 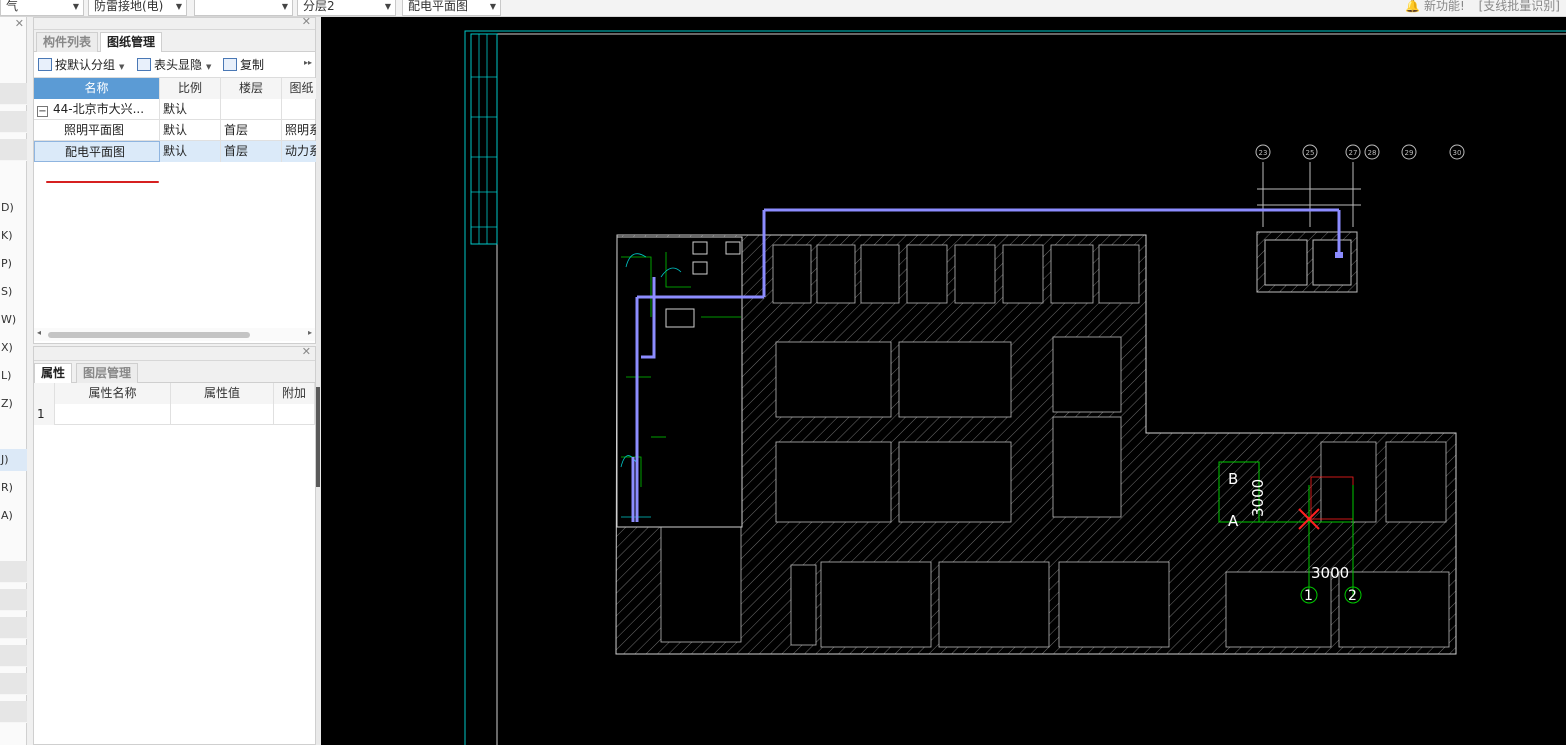 What do you see at coordinates (1409, 153) in the screenshot?
I see `axis-label: 29` at bounding box center [1409, 153].